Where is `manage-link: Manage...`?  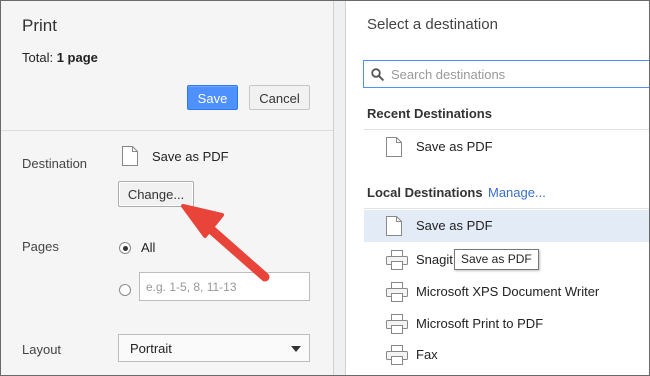 manage-link: Manage... is located at coordinates (517, 192).